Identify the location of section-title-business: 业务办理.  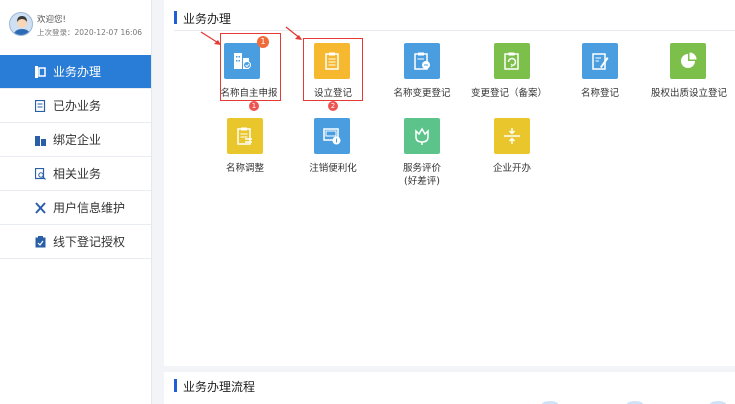
(202, 18).